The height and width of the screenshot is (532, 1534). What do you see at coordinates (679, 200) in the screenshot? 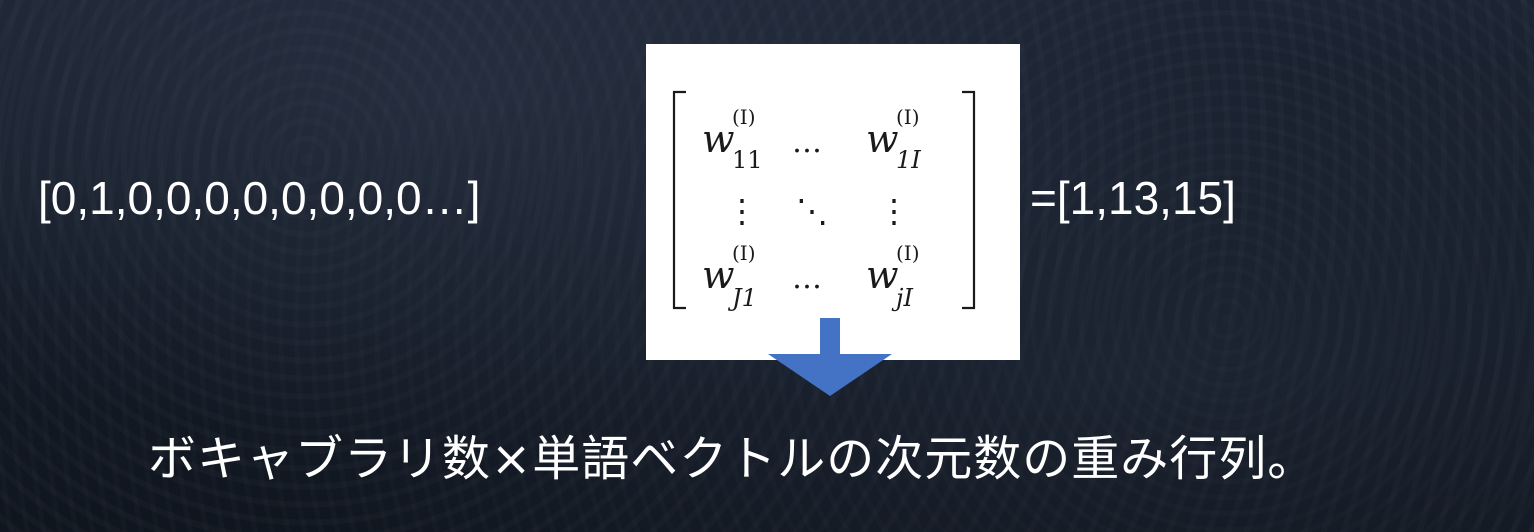
I see `left-bracket` at bounding box center [679, 200].